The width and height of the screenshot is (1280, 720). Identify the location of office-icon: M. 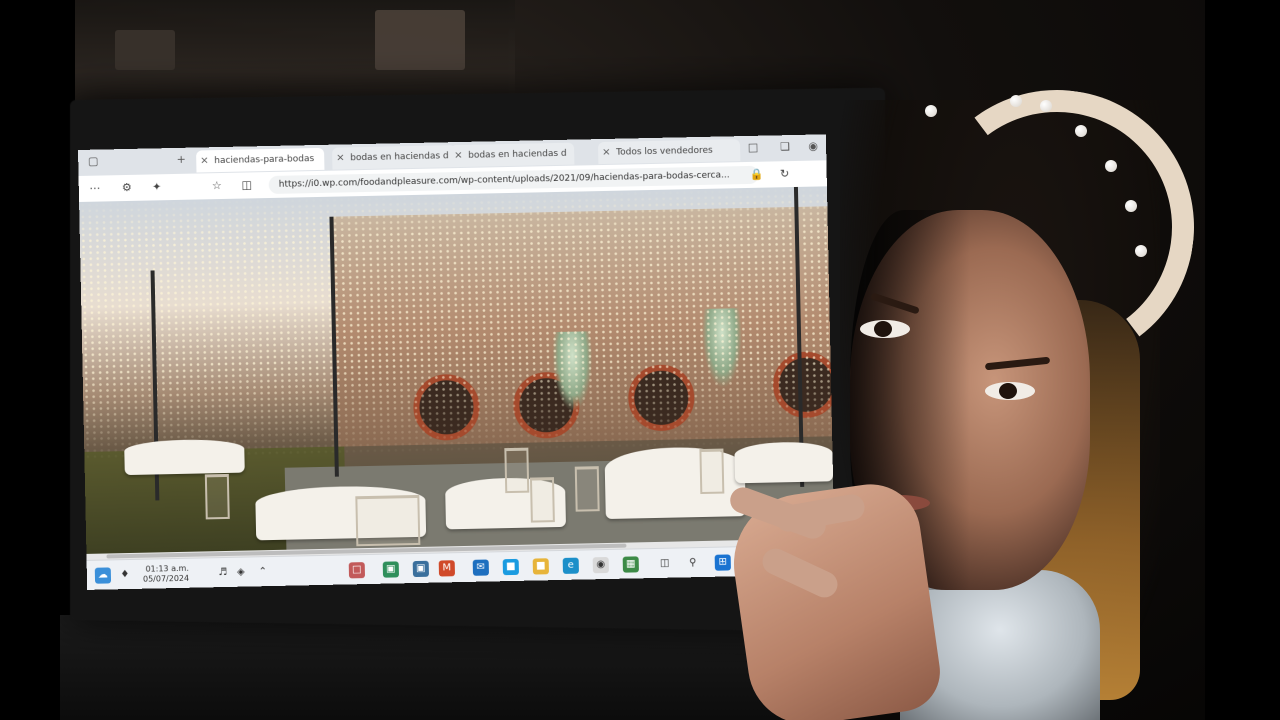
(447, 568).